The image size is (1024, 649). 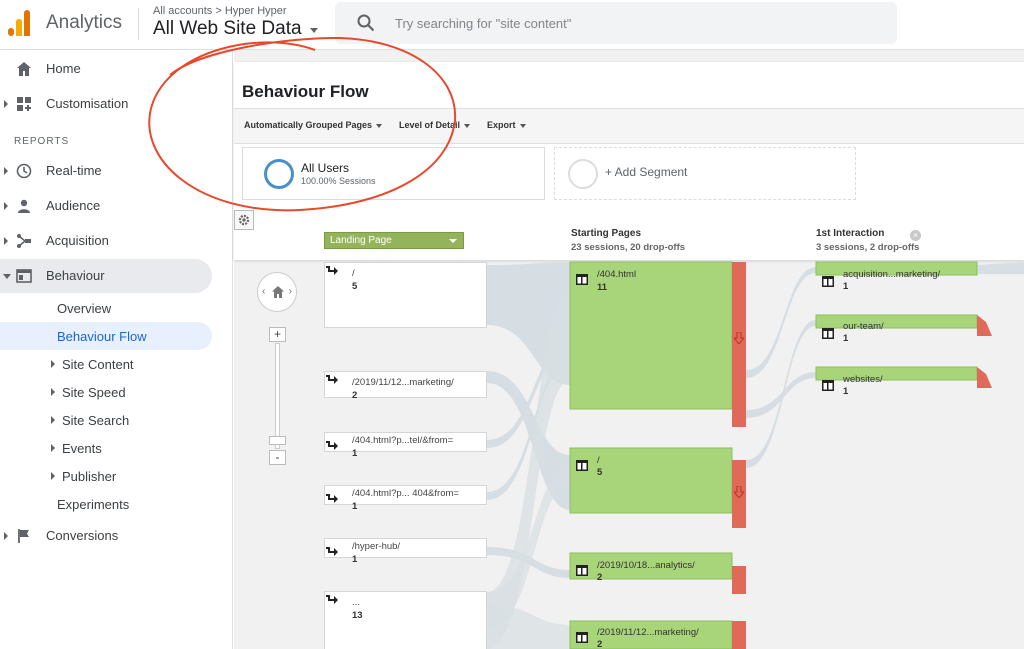 What do you see at coordinates (405, 620) in the screenshot?
I see `landing-page-node: ... 13` at bounding box center [405, 620].